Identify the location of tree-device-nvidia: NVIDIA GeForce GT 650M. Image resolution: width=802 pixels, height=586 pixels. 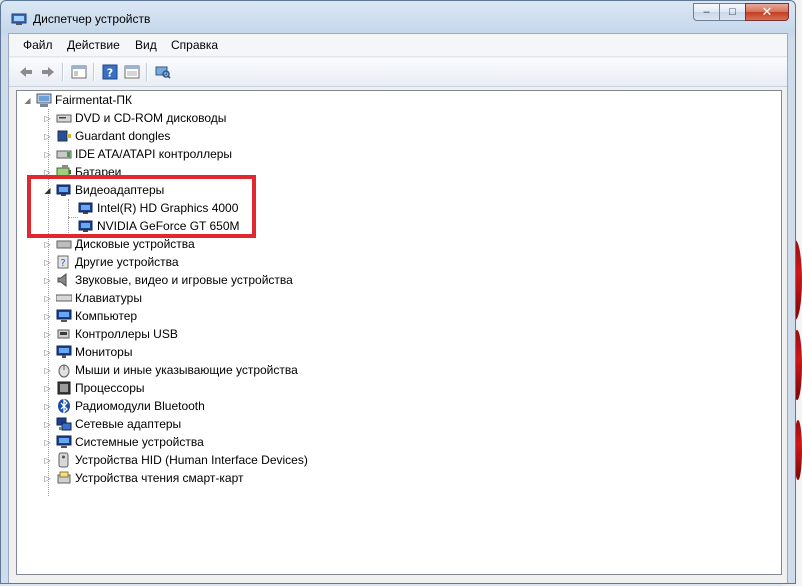
(159, 226).